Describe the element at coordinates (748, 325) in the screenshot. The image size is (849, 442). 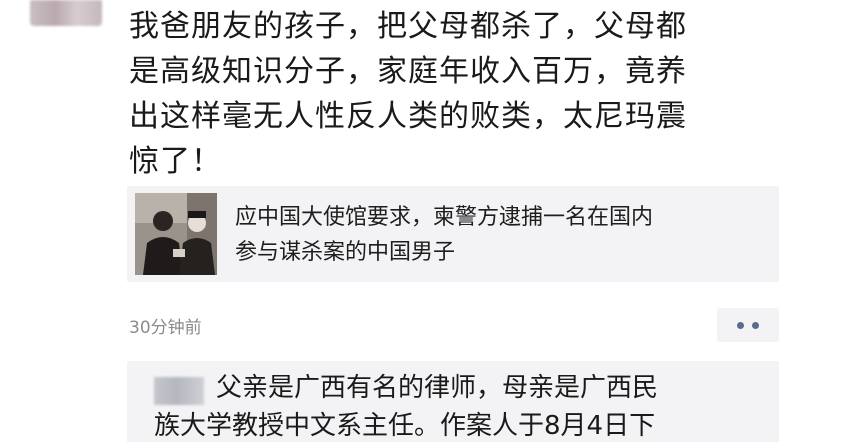
I see `more-button` at that location.